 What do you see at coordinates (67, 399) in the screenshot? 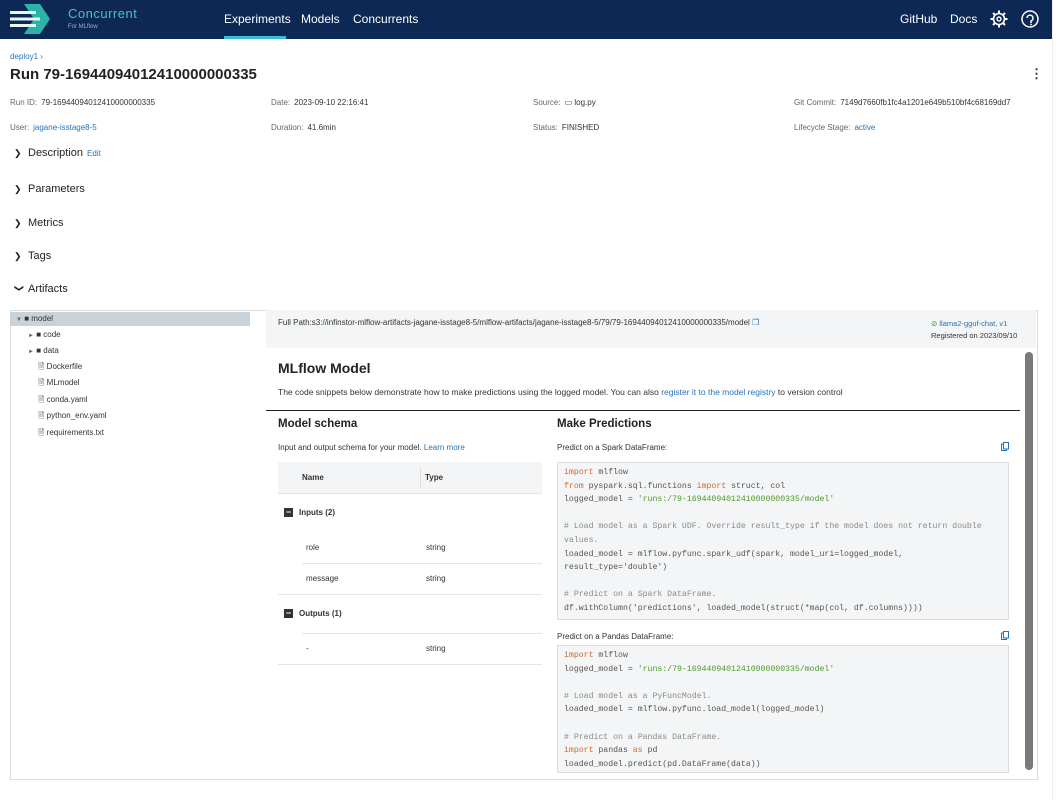
I see `tree-item-label: conda.yaml` at bounding box center [67, 399].